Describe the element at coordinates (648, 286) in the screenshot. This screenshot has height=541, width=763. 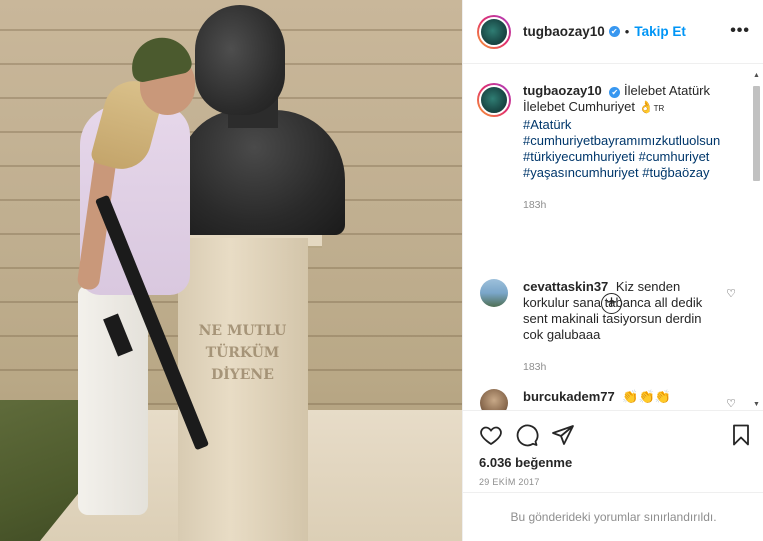
I see `comment-text: Kiz senden` at that location.